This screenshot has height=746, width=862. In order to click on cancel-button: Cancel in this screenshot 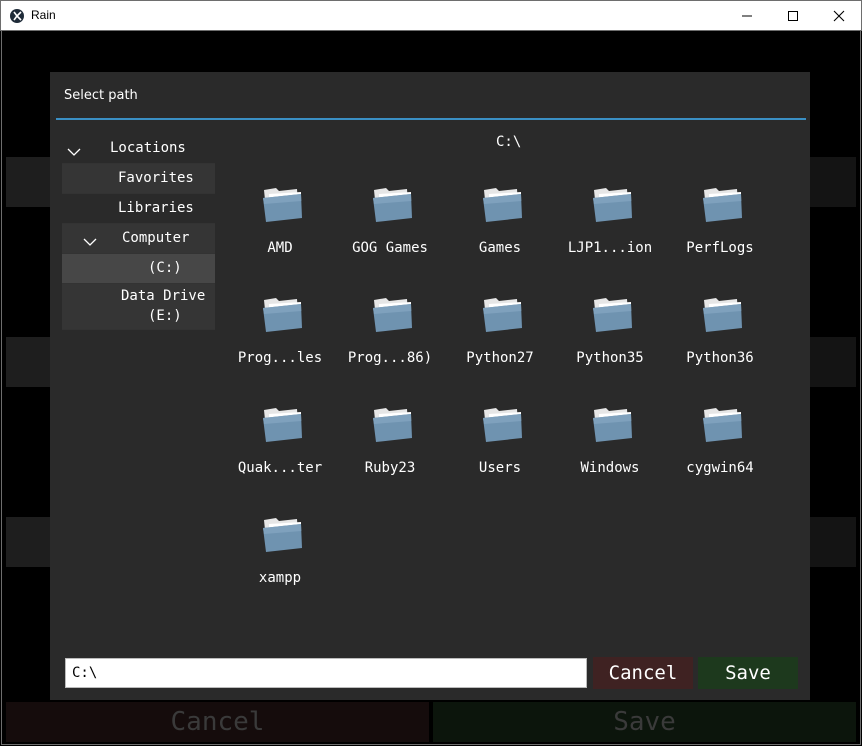, I will do `click(643, 673)`.